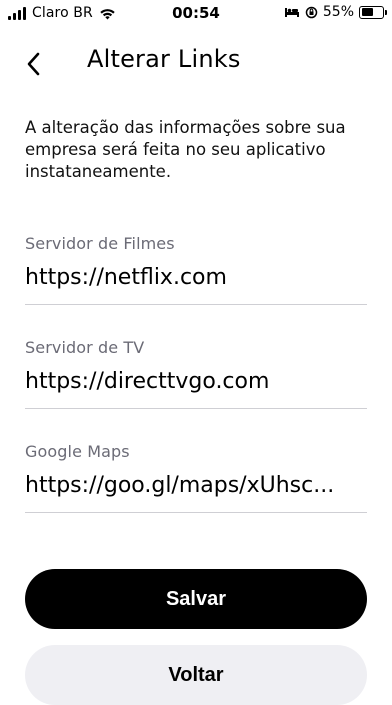 The height and width of the screenshot is (705, 392). I want to click on chevron-left-icon, so click(33, 64).